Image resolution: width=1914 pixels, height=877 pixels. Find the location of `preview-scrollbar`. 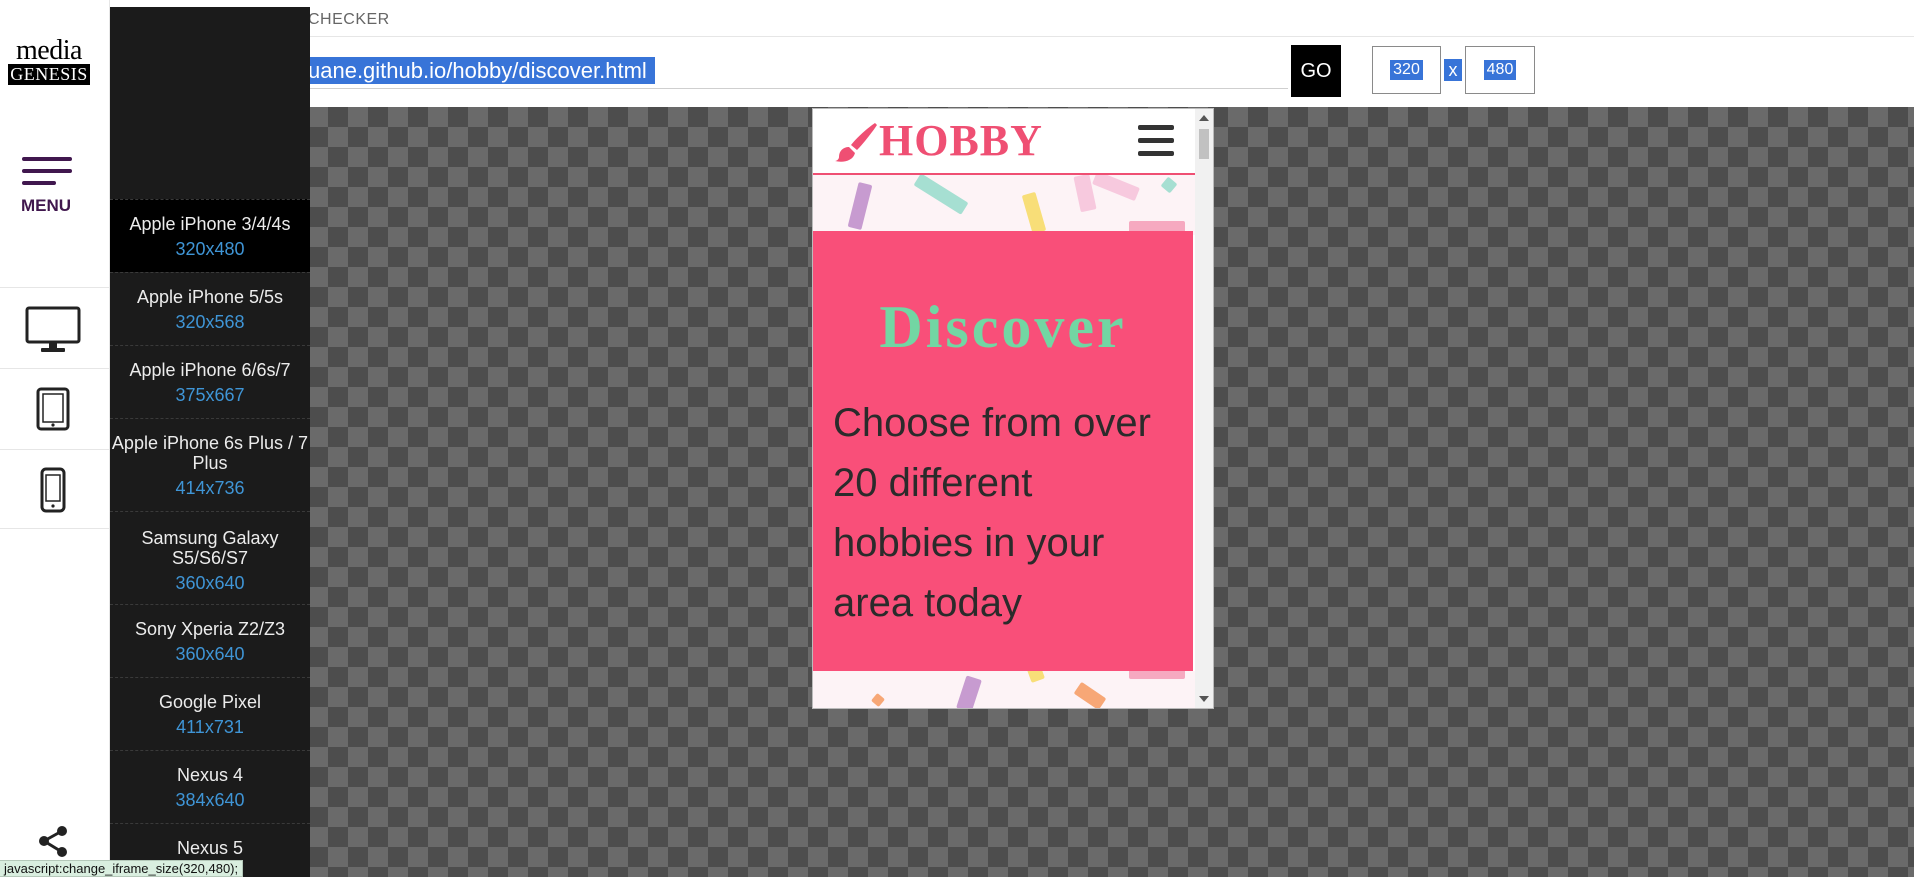

preview-scrollbar is located at coordinates (1204, 408).